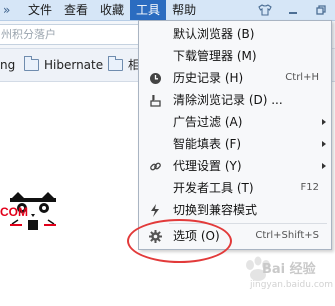 This screenshot has width=335, height=306. I want to click on menu-option-history: 历史记录 (H) Ctrl+H, so click(235, 78).